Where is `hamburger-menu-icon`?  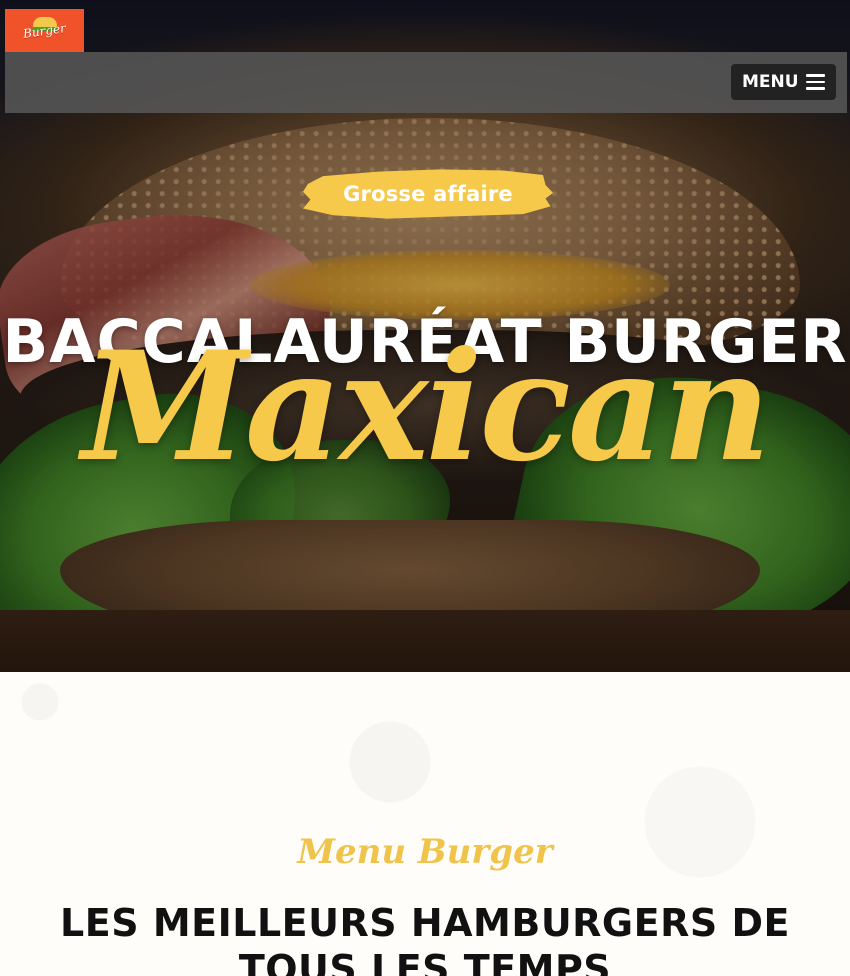
hamburger-menu-icon is located at coordinates (815, 82).